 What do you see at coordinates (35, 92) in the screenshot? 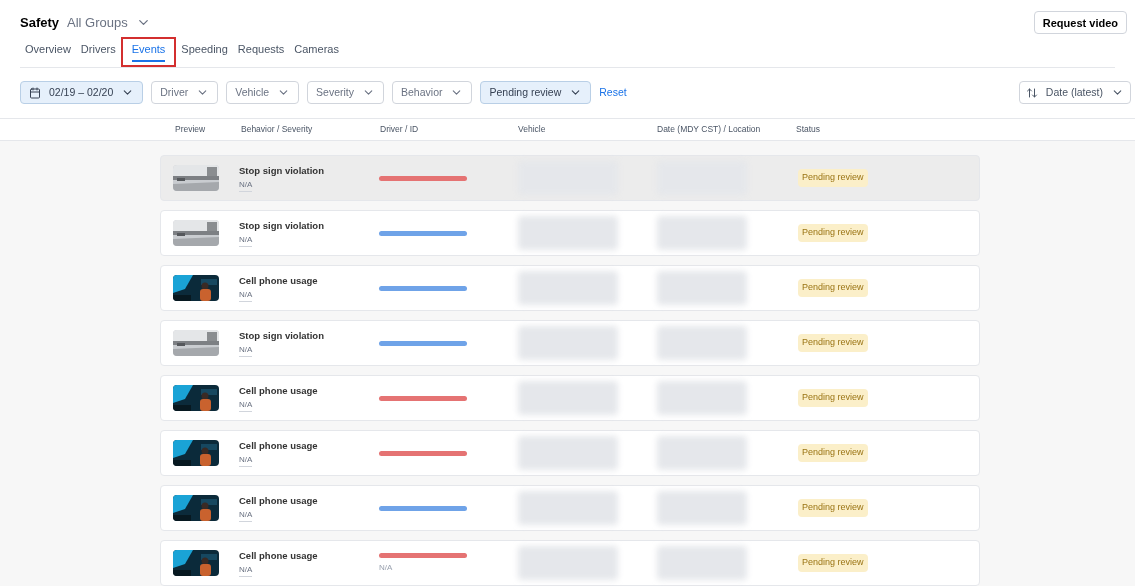
I see `calendar-icon` at bounding box center [35, 92].